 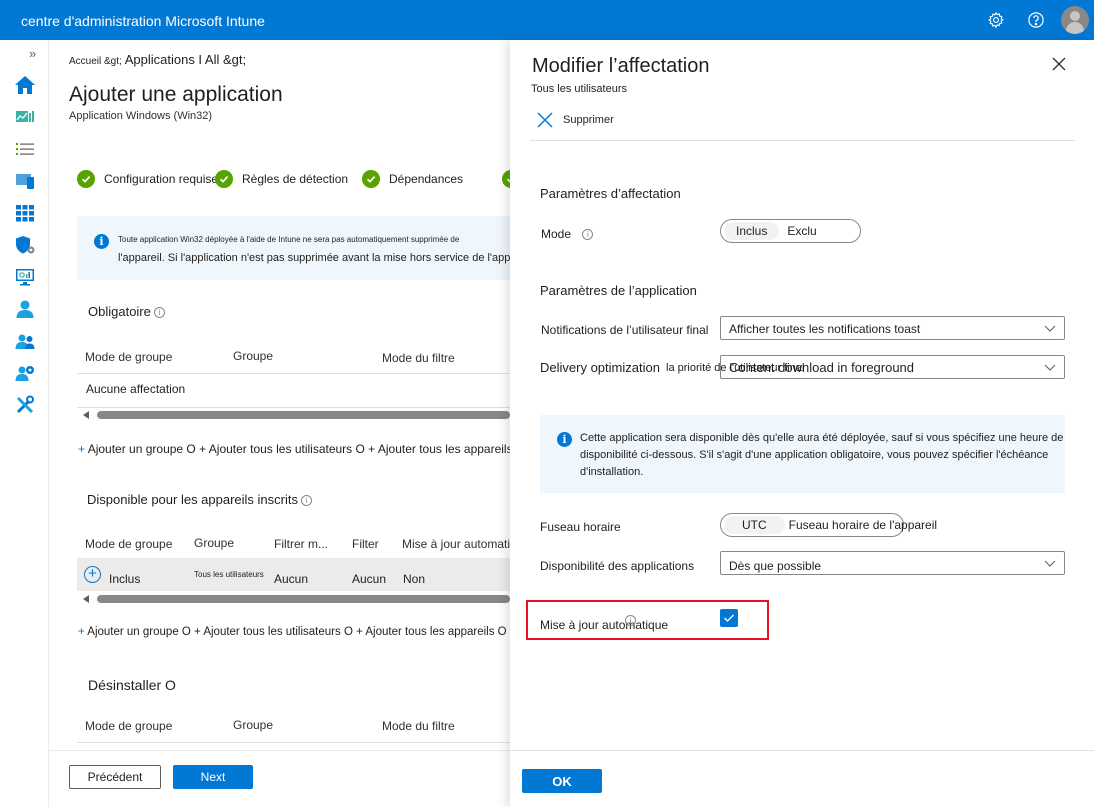 What do you see at coordinates (83, 449) in the screenshot?
I see `plus-icon: +` at bounding box center [83, 449].